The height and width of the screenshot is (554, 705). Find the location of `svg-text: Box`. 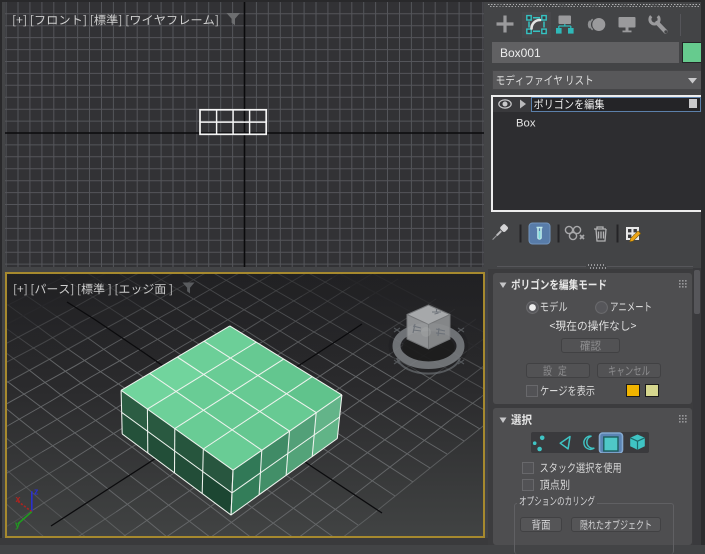

svg-text: Box is located at coordinates (526, 123).